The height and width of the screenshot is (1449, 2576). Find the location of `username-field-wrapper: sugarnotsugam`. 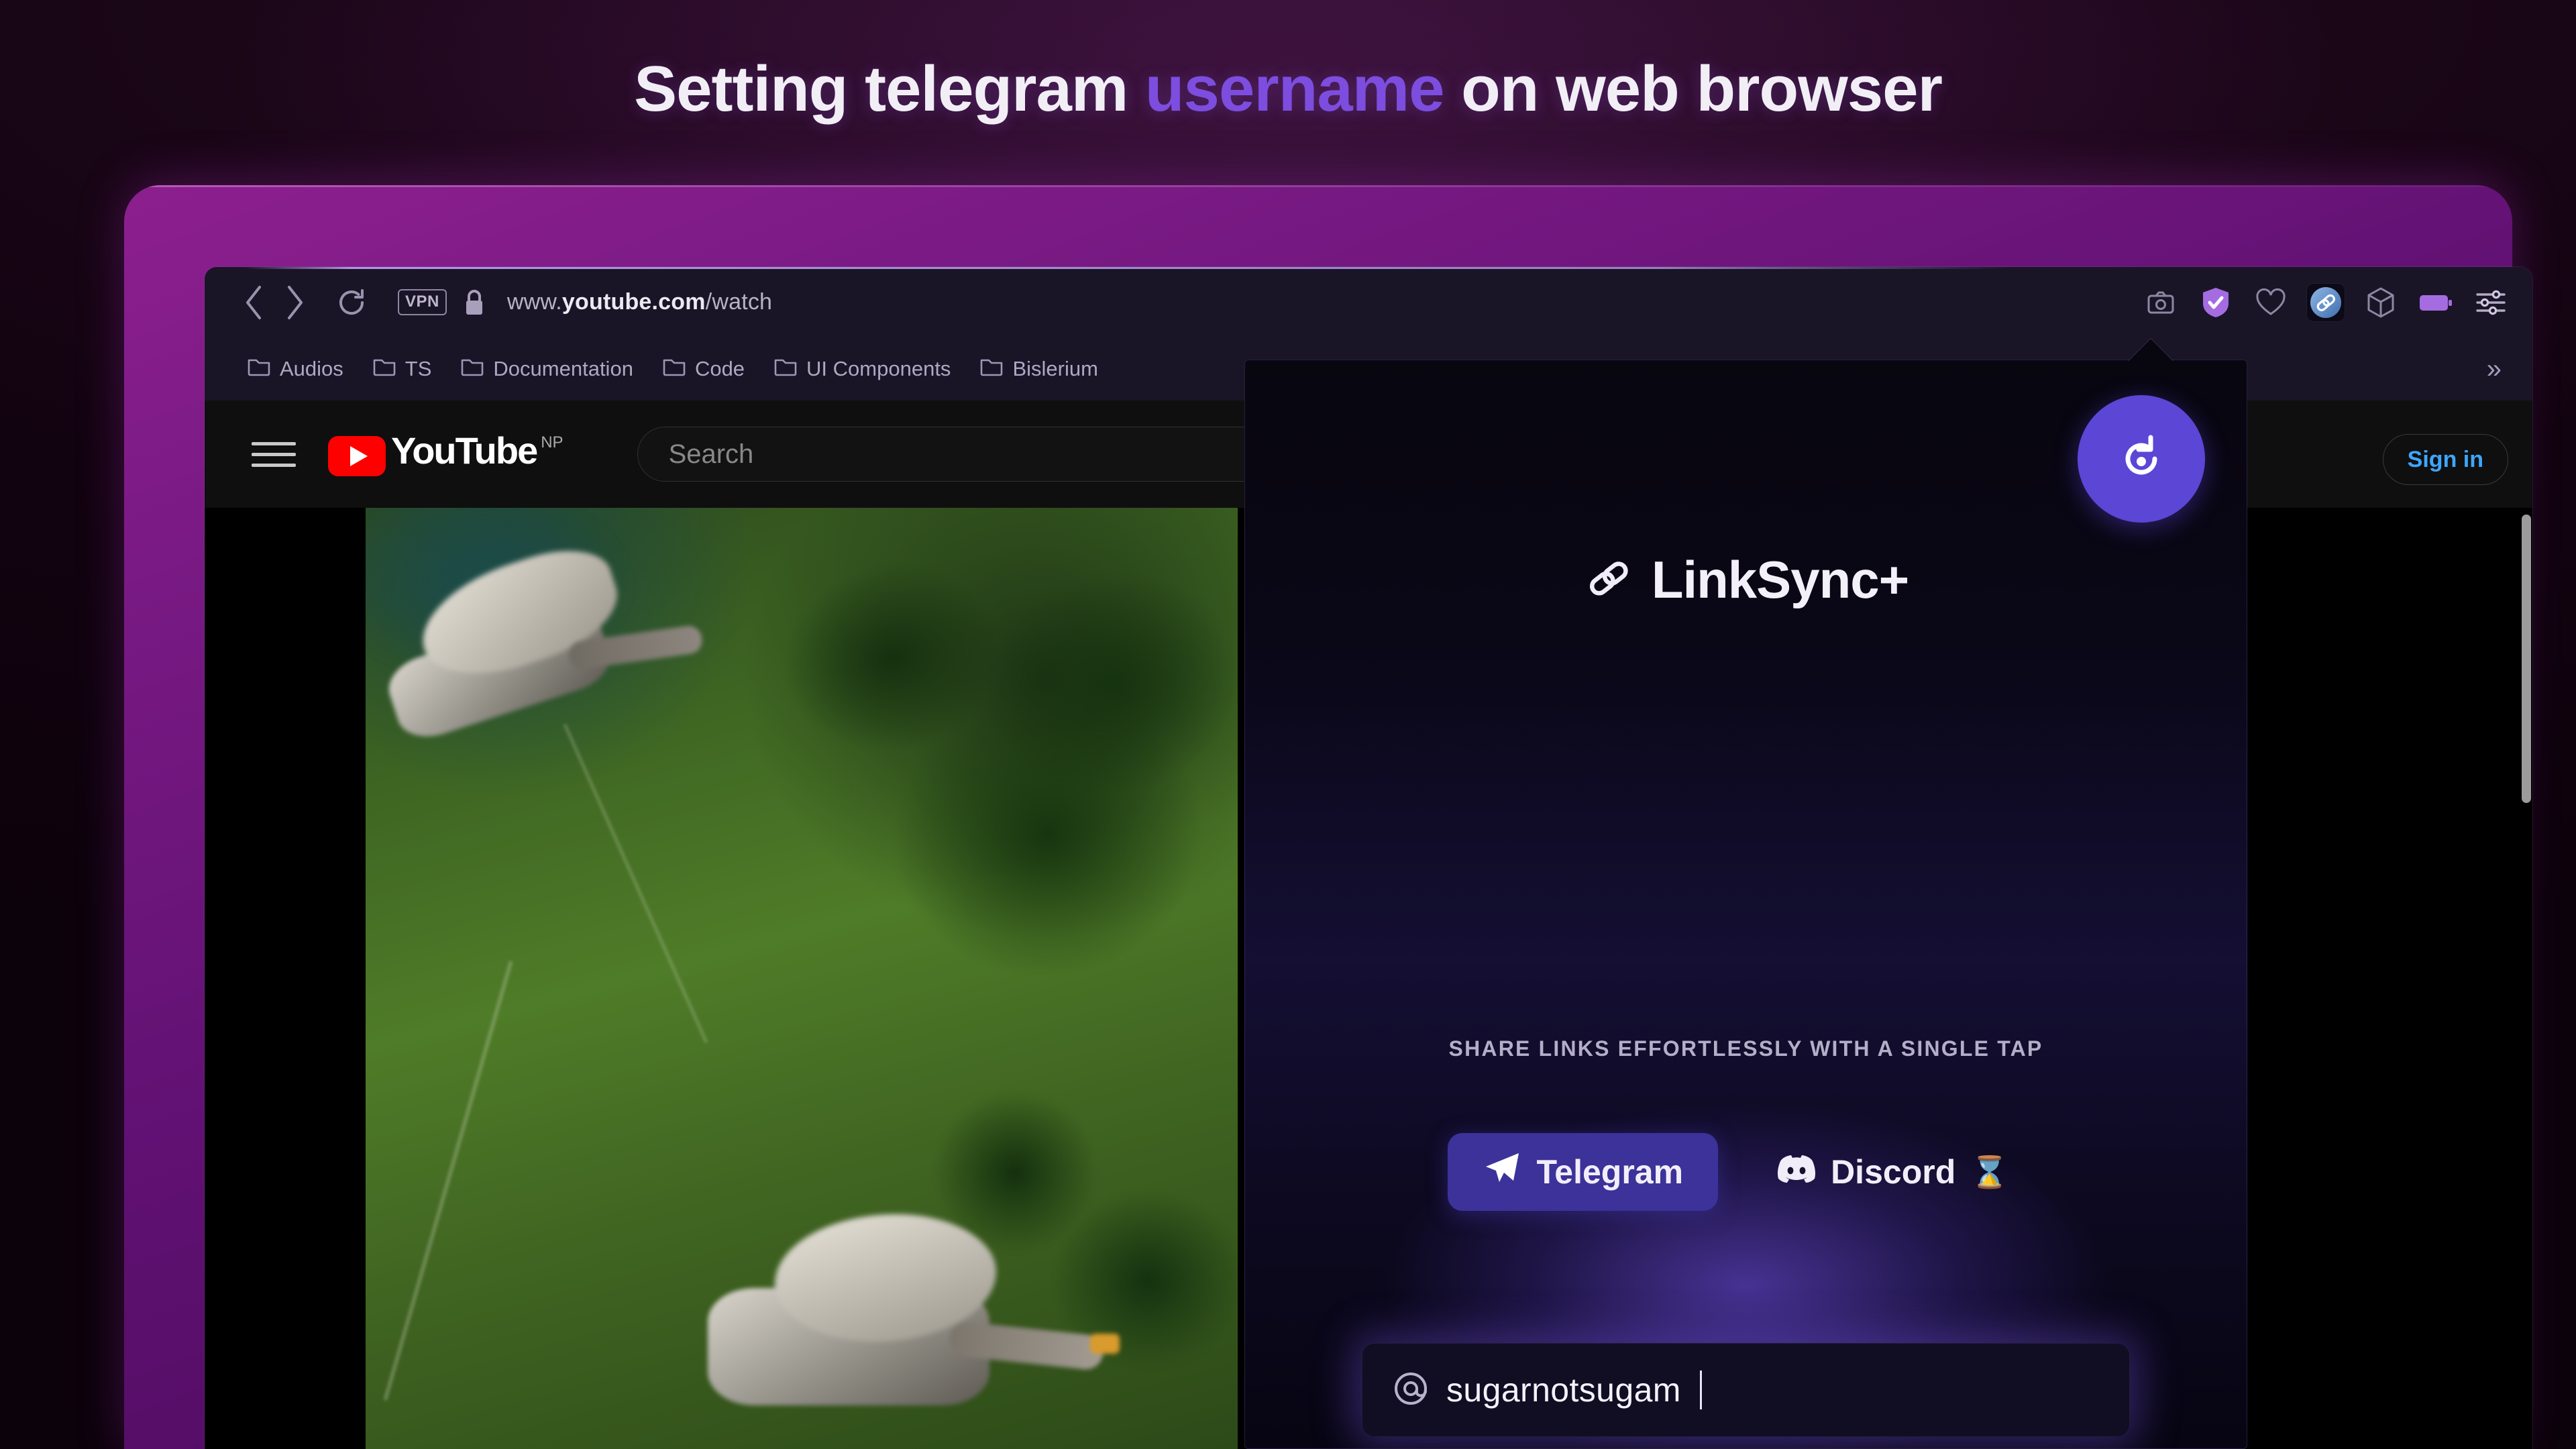

username-field-wrapper: sugarnotsugam is located at coordinates (1746, 1390).